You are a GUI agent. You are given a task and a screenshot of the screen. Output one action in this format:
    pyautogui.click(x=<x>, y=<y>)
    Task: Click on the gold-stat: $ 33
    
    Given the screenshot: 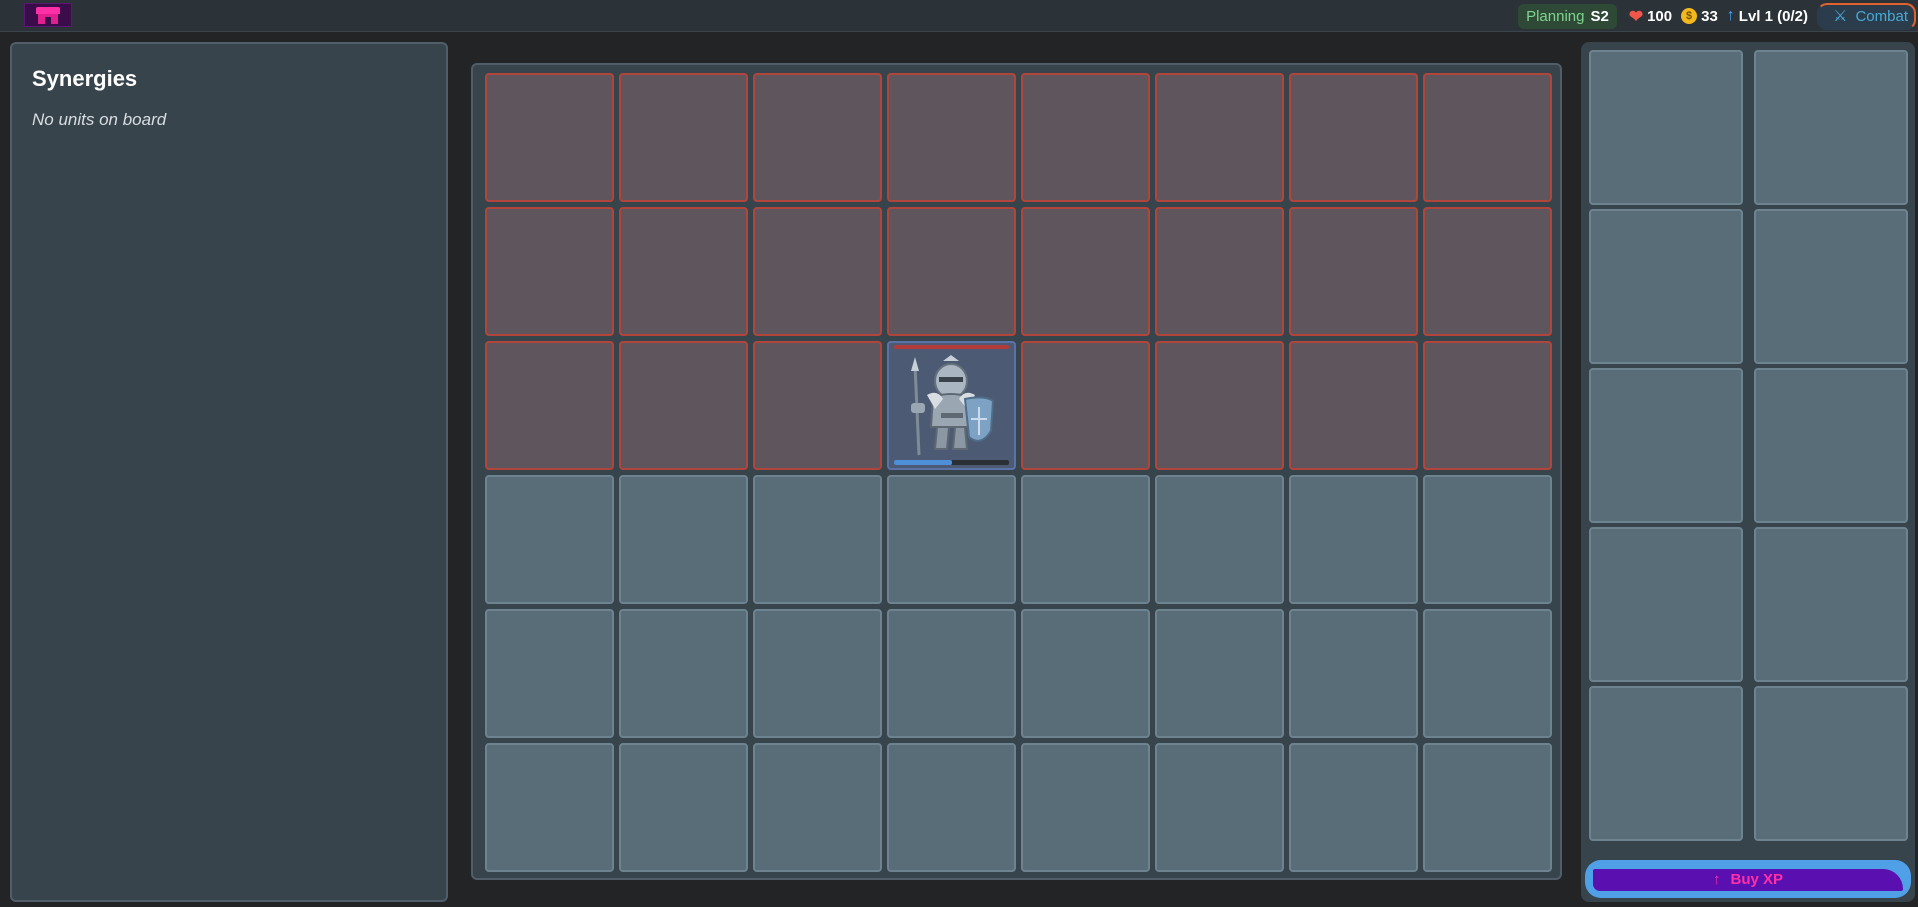 What is the action you would take?
    pyautogui.click(x=1699, y=16)
    